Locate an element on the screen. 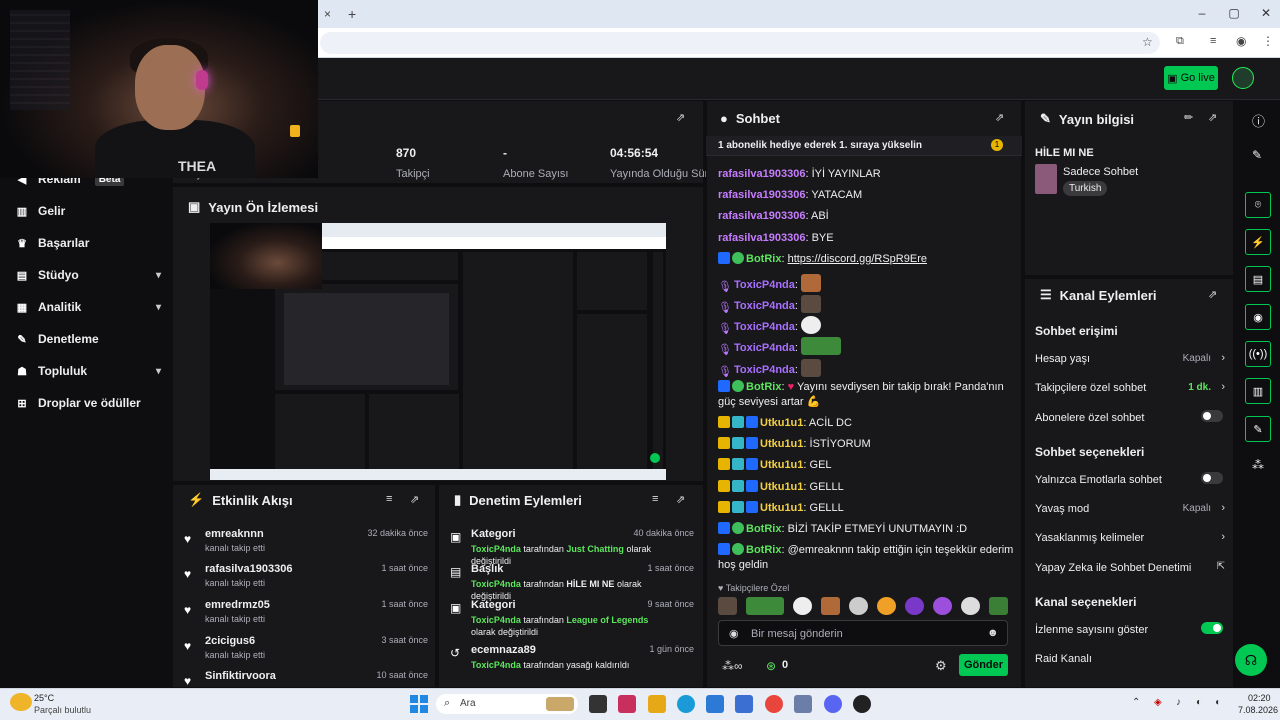 This screenshot has width=1280, height=720. bookmark-star-icon: ☆ is located at coordinates (1147, 42).